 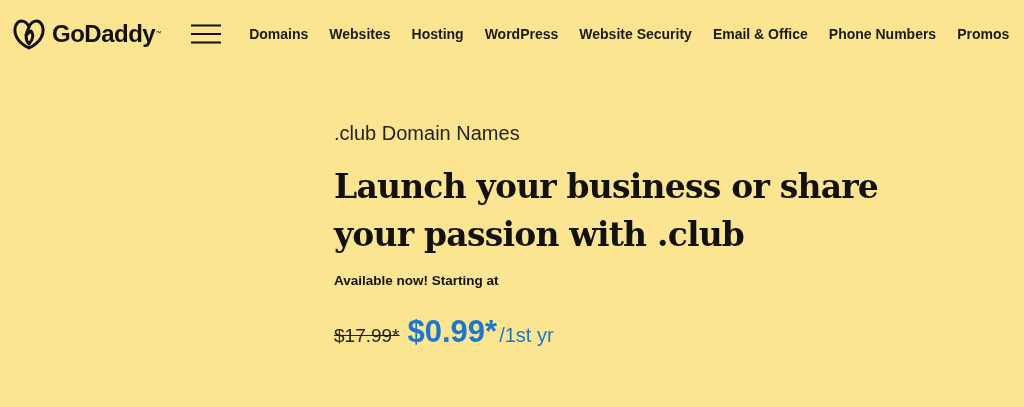 I want to click on page-subtitle: .club Domain Names, so click(x=427, y=133).